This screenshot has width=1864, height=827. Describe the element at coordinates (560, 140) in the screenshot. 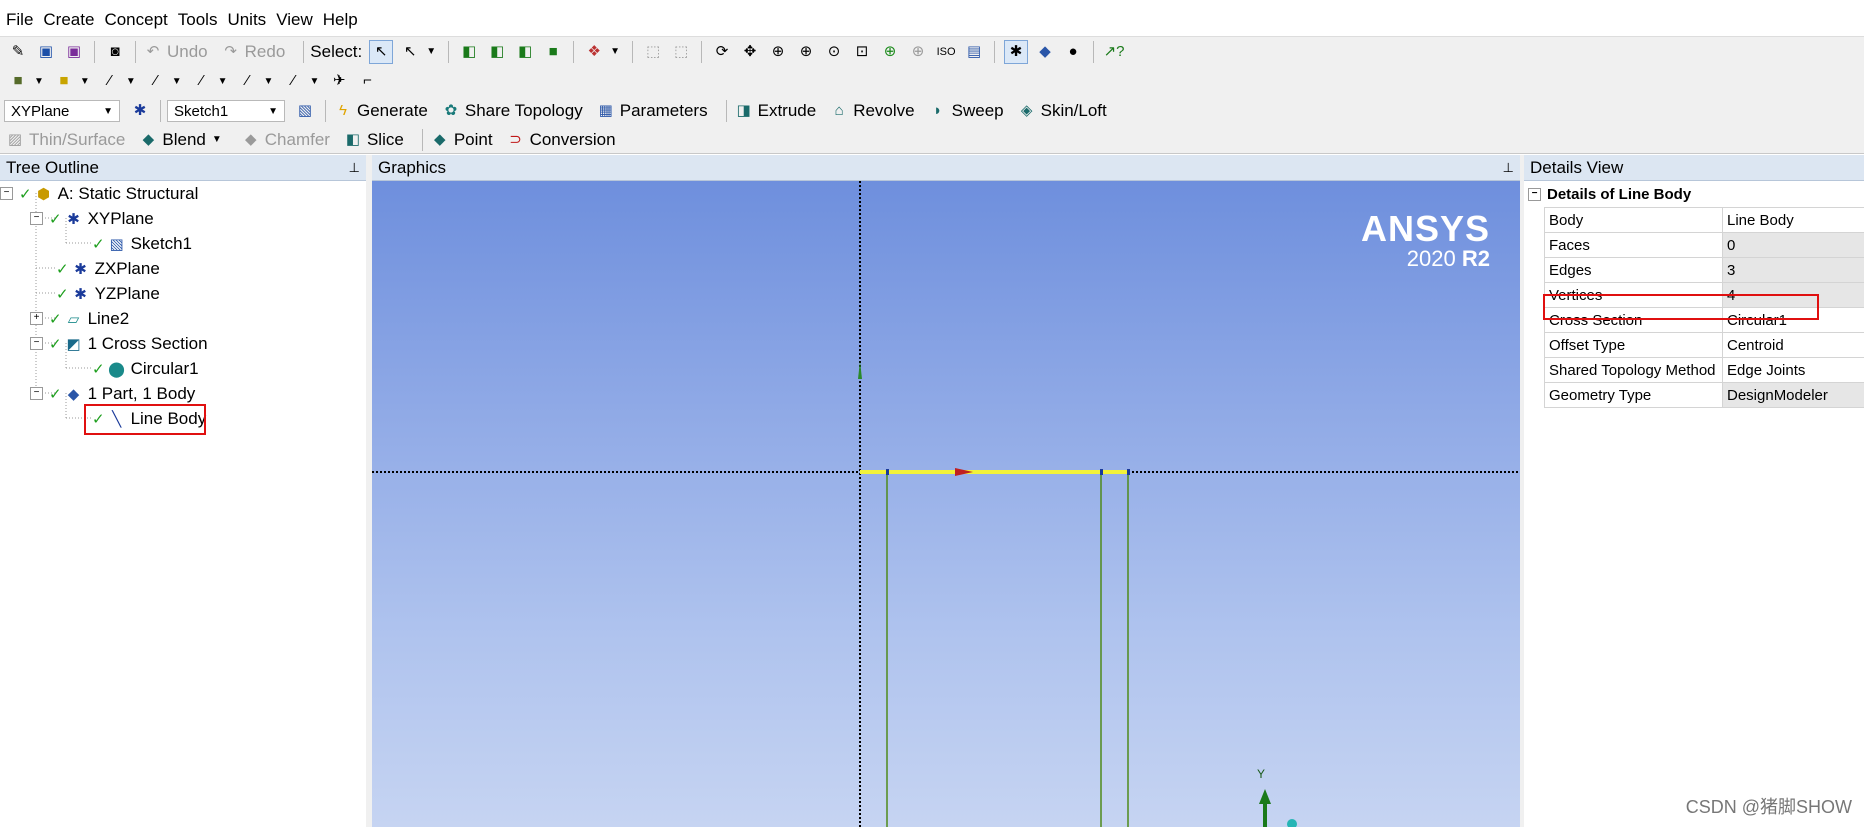

I see `conversion-button: ⊃ Conversion` at that location.